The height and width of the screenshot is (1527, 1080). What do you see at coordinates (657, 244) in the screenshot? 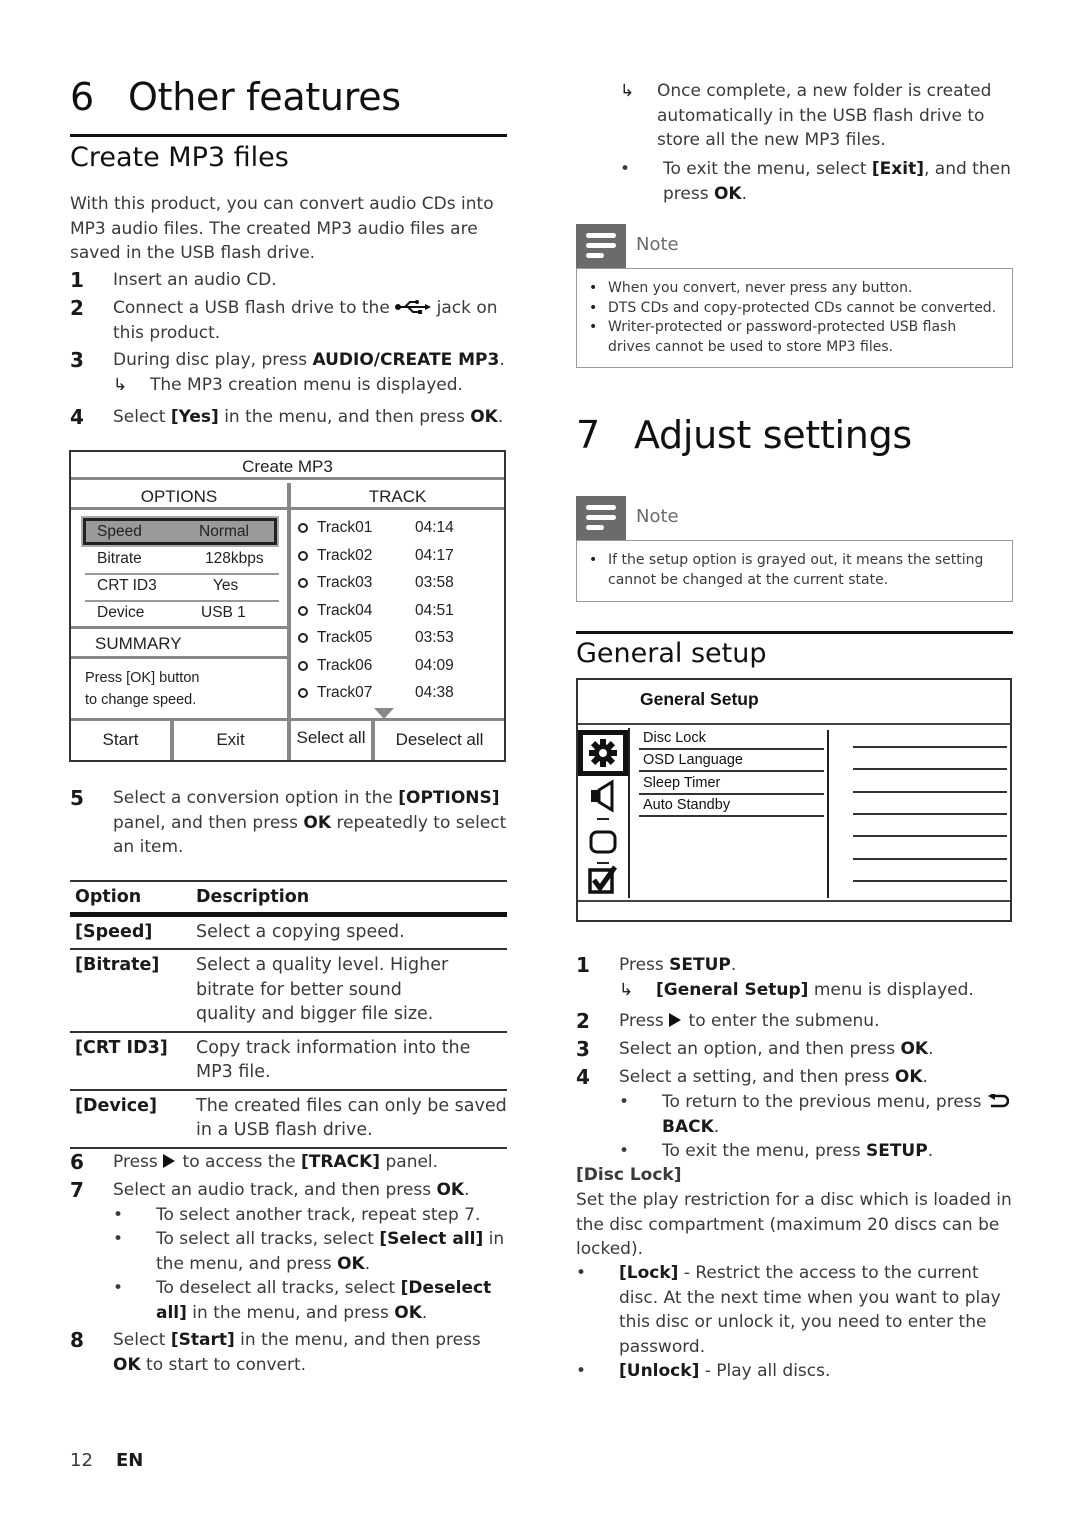
I see `note-label: Note` at bounding box center [657, 244].